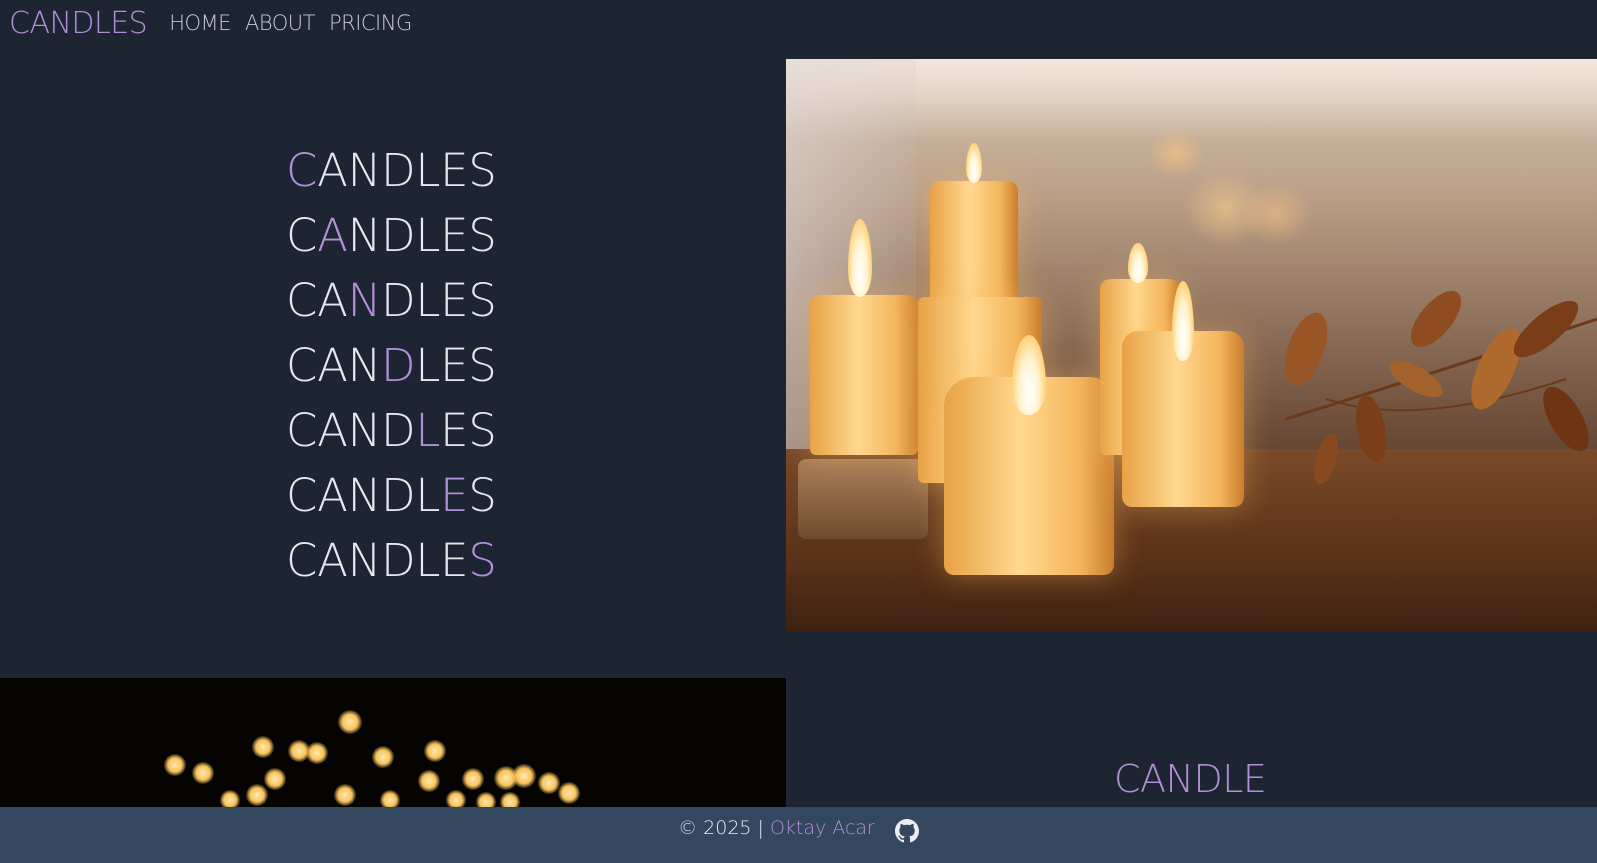 The width and height of the screenshot is (1597, 863). I want to click on word-before: CAND, so click(351, 430).